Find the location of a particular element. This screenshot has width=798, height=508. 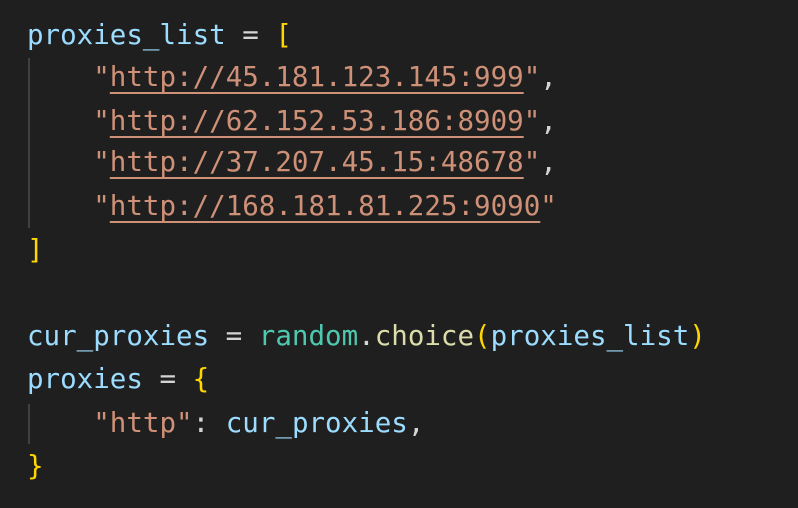

module-random: random is located at coordinates (308, 336).